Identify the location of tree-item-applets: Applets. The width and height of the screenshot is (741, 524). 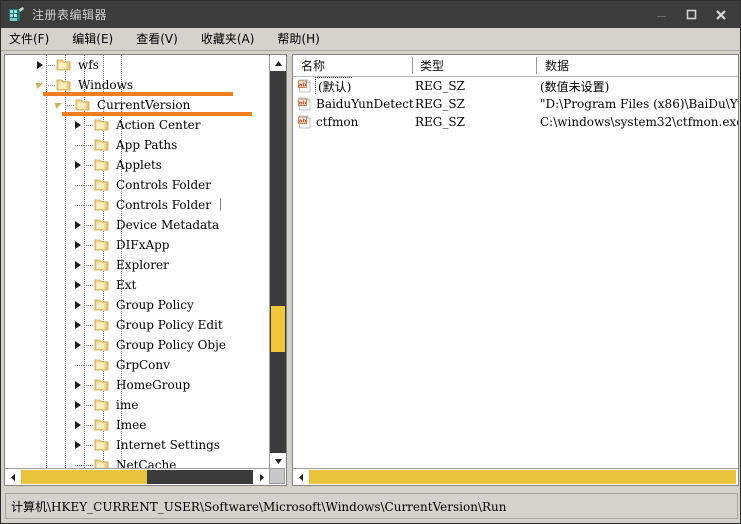
(137, 165).